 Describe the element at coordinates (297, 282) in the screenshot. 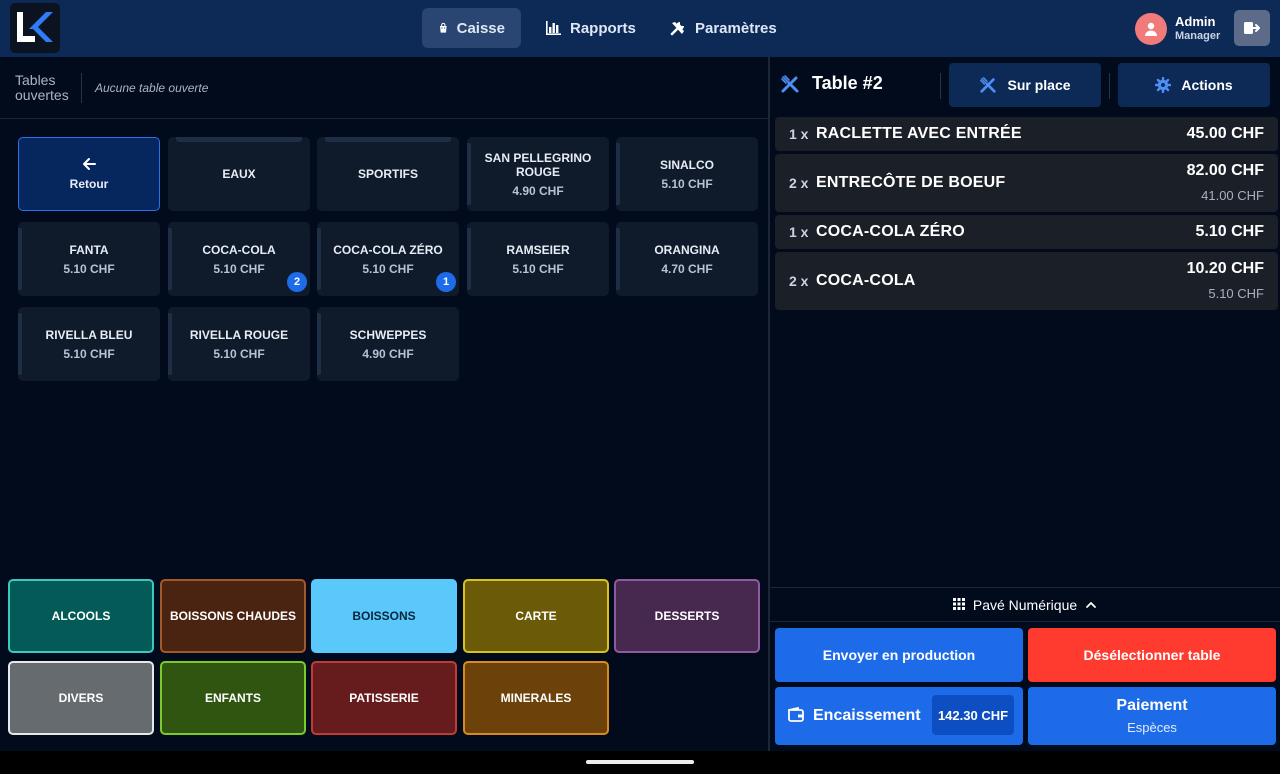

I see `quantity-badge: 2` at that location.